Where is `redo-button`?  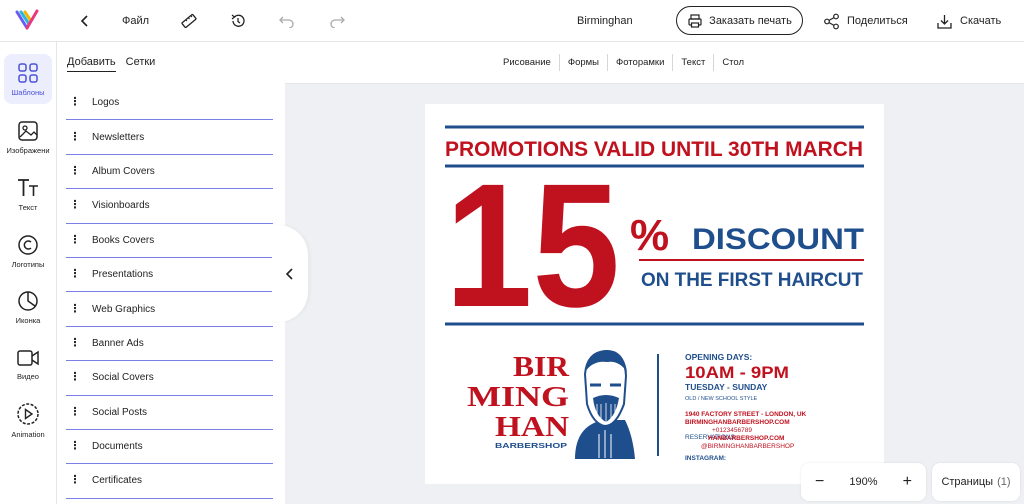
redo-button is located at coordinates (337, 21).